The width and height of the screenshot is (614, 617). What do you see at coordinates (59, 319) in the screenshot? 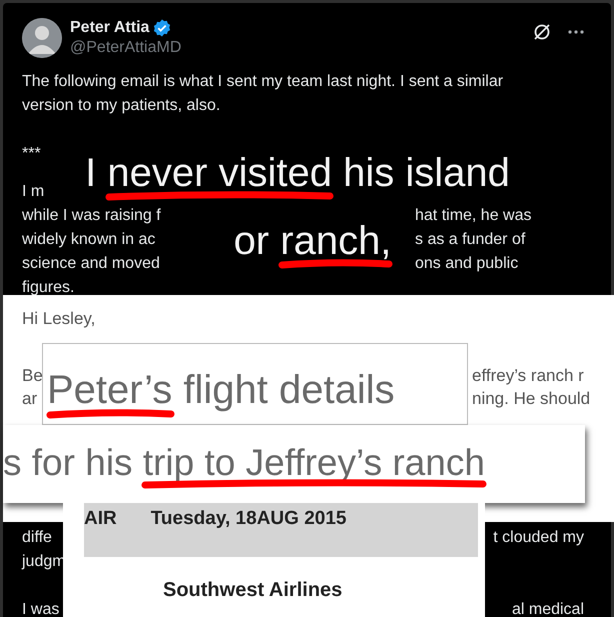
I see `email-text: Hi Lesley,` at bounding box center [59, 319].